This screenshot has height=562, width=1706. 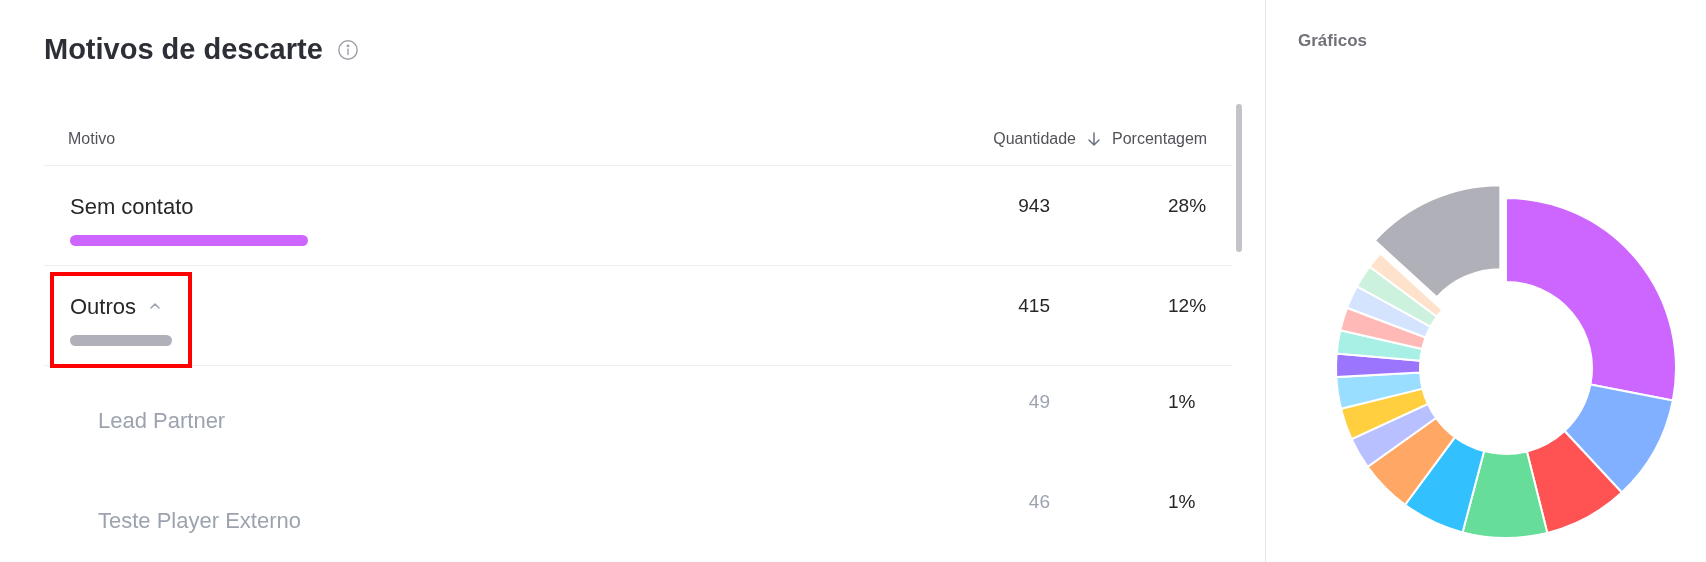 What do you see at coordinates (1039, 401) in the screenshot?
I see `quantity-value: 49` at bounding box center [1039, 401].